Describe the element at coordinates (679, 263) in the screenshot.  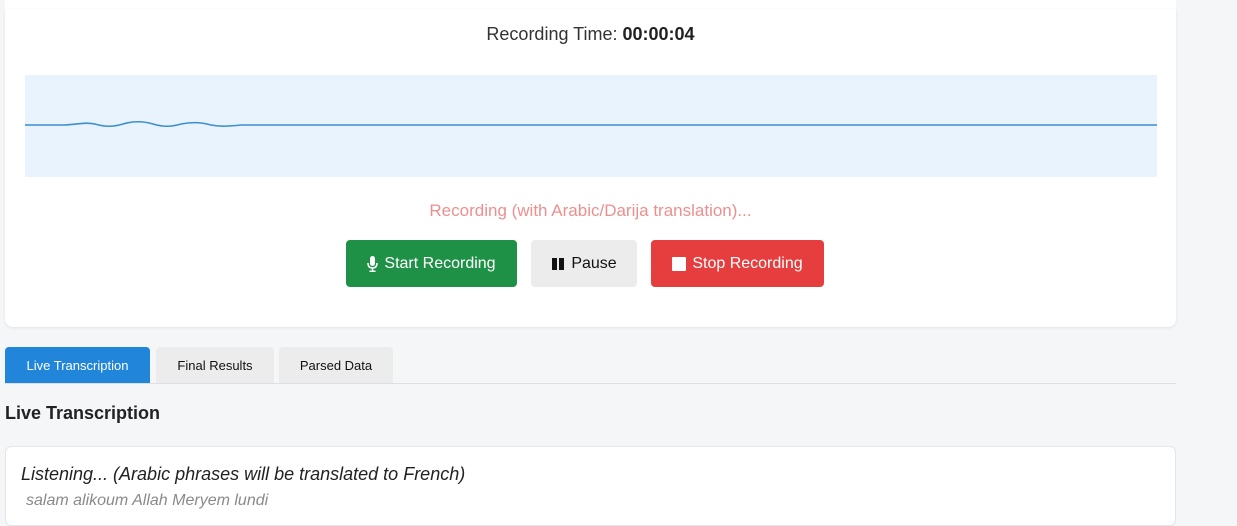
I see `stop-icon` at that location.